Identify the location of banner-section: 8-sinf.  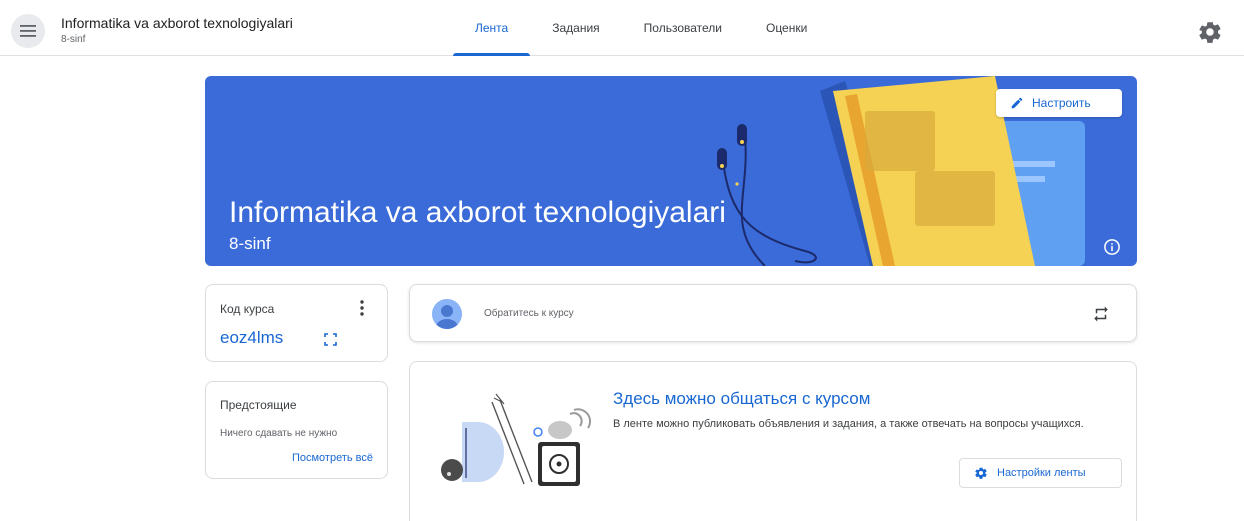
(250, 243).